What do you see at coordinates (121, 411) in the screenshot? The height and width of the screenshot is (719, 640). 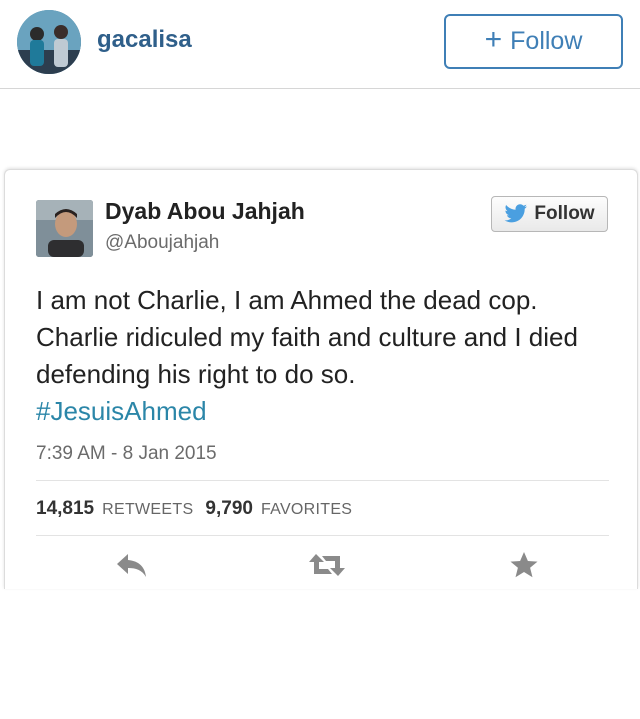 I see `tweet-hashtag-link: #JesuisAhmed` at bounding box center [121, 411].